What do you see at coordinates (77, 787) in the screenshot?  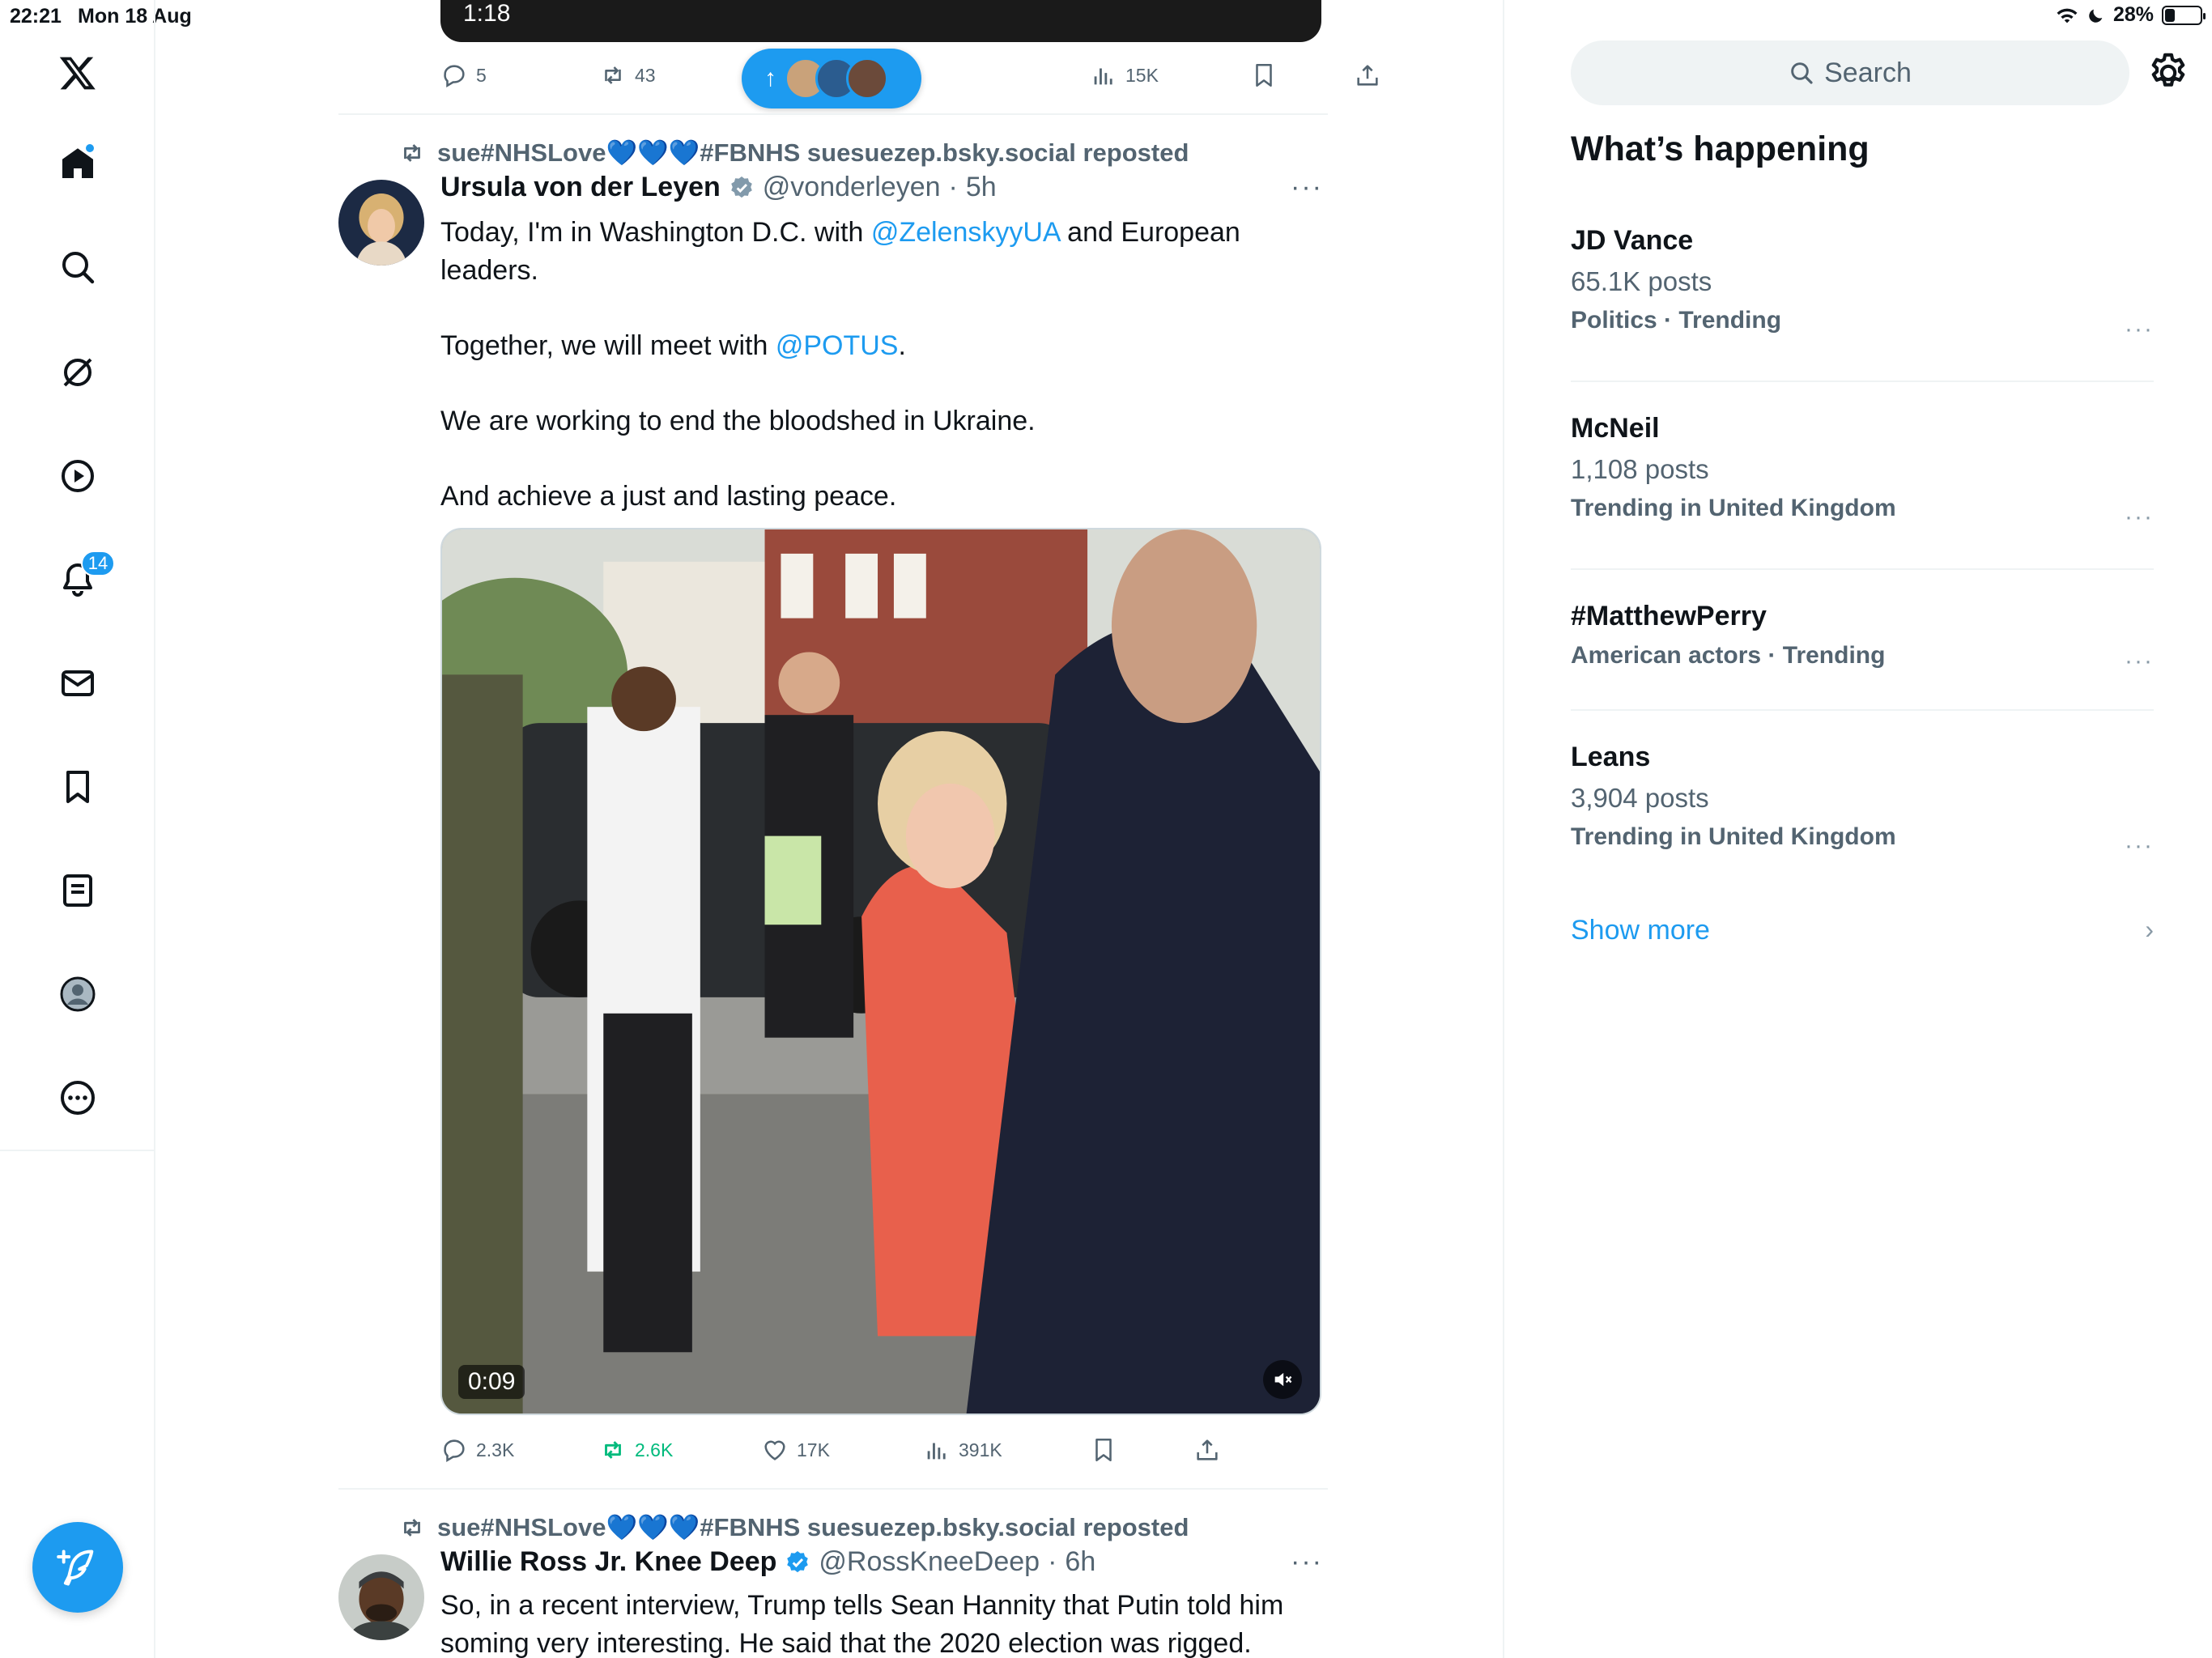 I see `bookmarks-icon` at bounding box center [77, 787].